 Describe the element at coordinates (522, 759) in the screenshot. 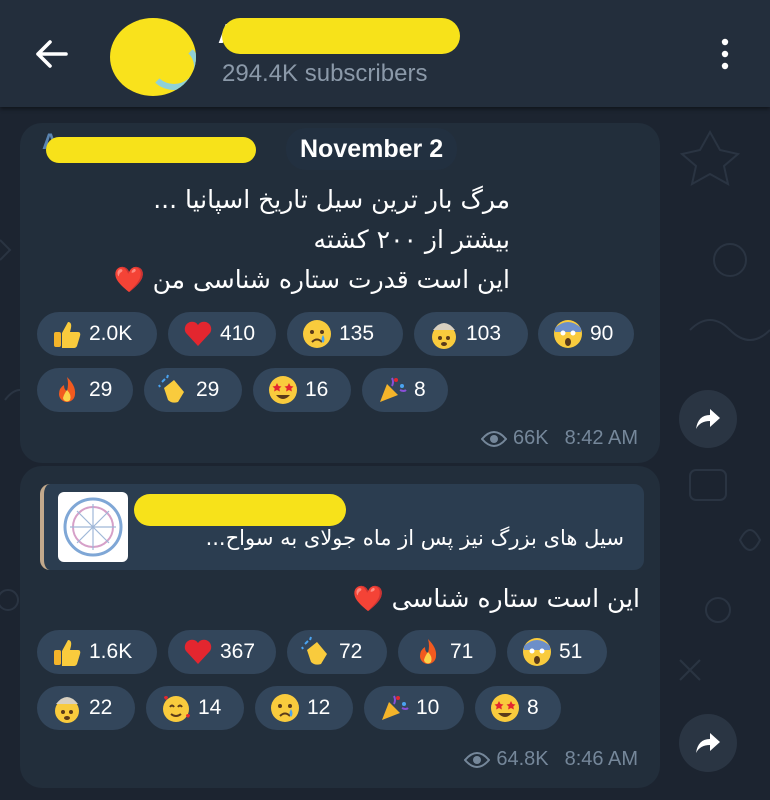

I see `view-count: 64.8K` at that location.